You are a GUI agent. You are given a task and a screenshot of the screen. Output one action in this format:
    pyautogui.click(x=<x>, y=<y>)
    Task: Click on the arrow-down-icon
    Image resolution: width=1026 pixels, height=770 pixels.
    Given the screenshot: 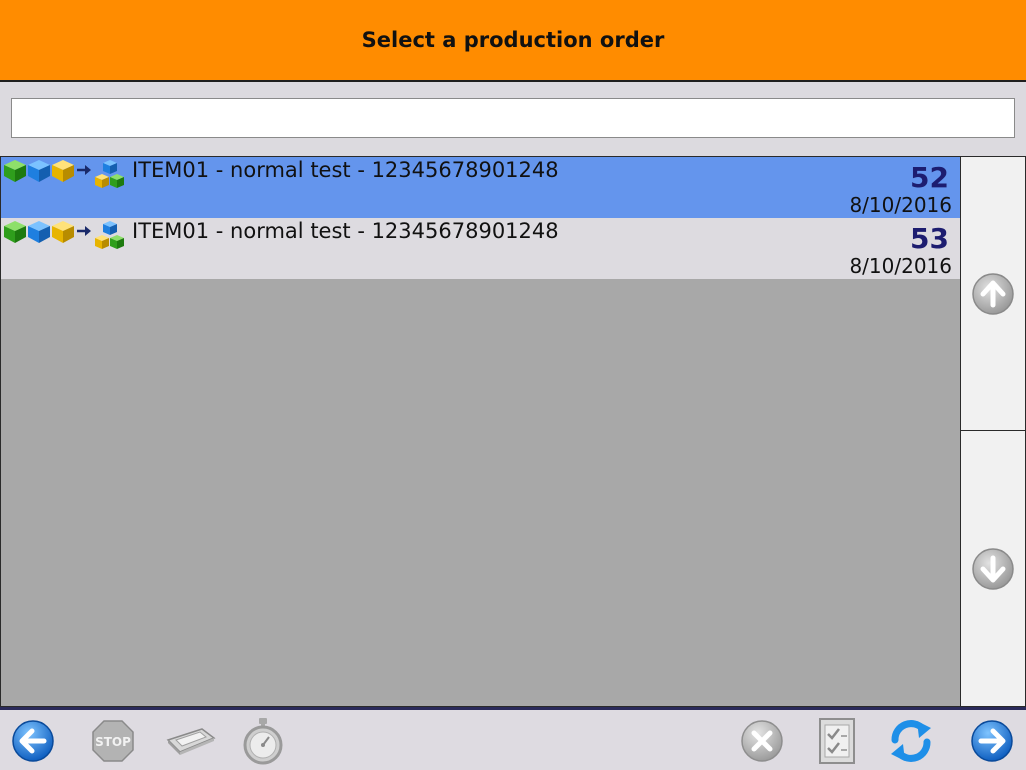 What is the action you would take?
    pyautogui.click(x=993, y=569)
    